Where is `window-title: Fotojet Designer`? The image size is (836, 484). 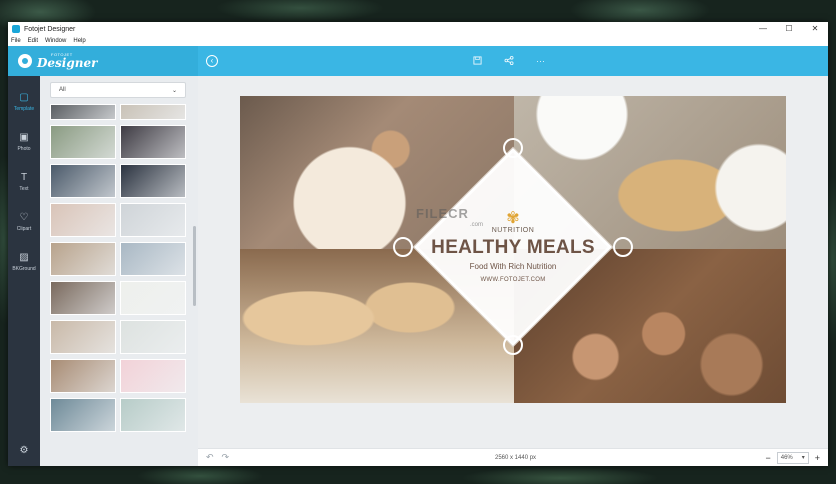 window-title: Fotojet Designer is located at coordinates (50, 29).